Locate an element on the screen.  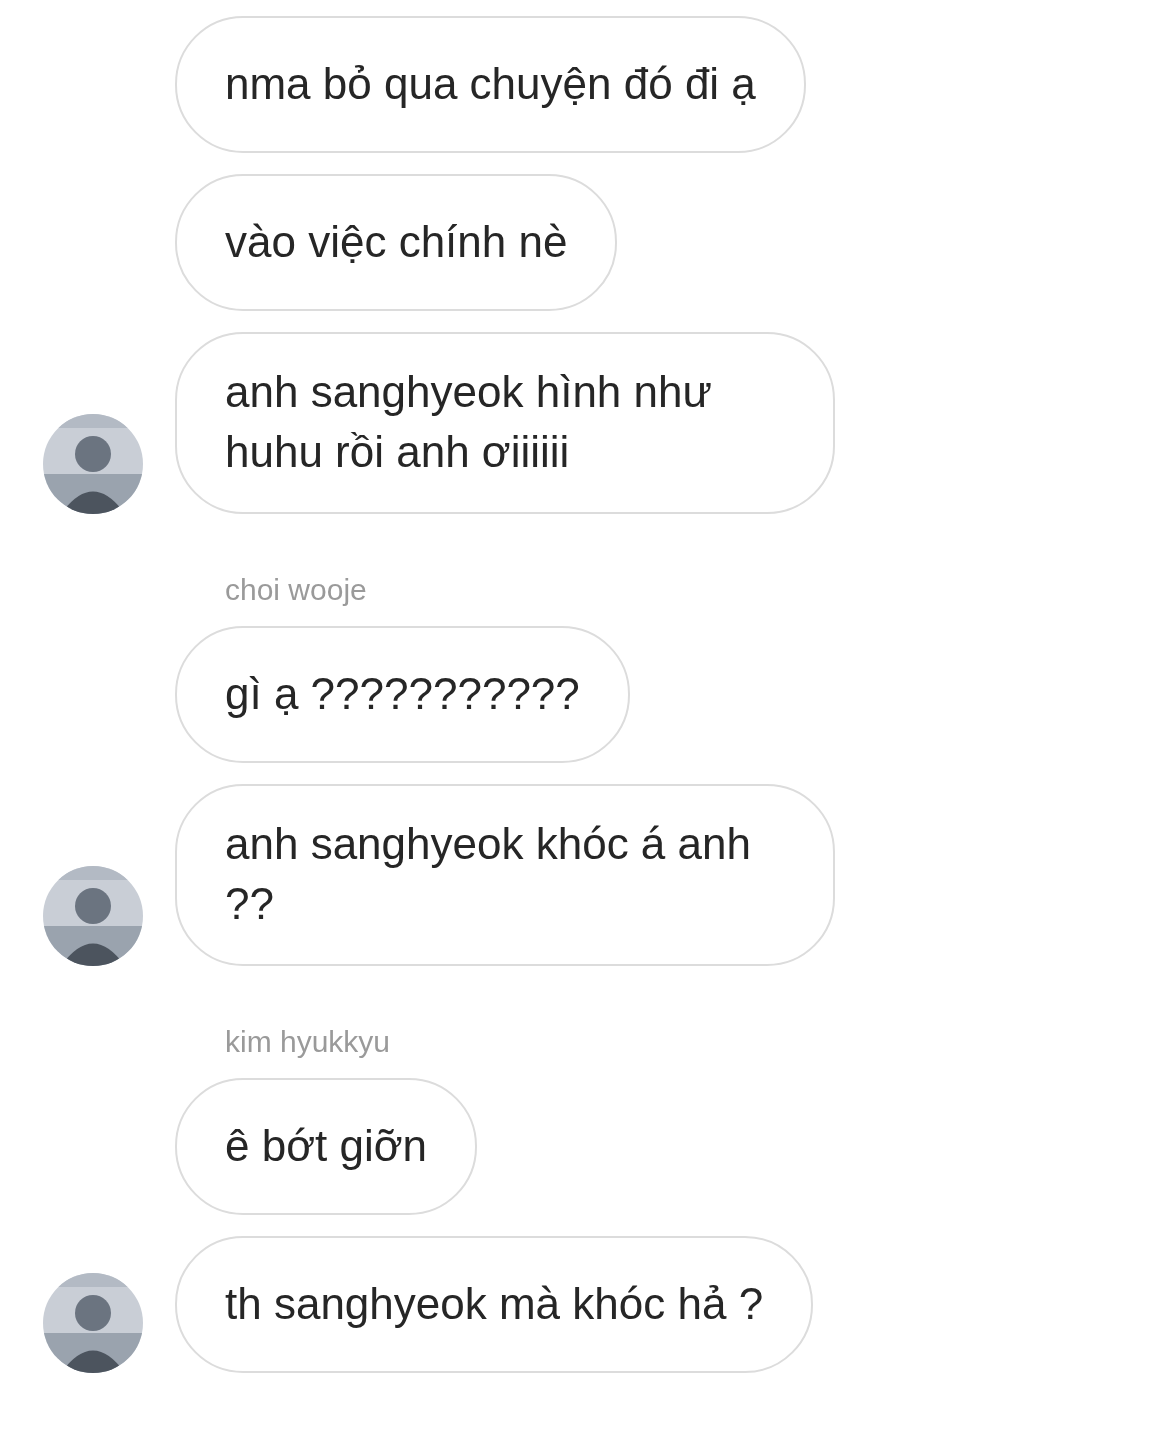
message-bubble: anh sanghyeok hình như huhu rồi anh ơiiiiii is located at coordinates (505, 423).